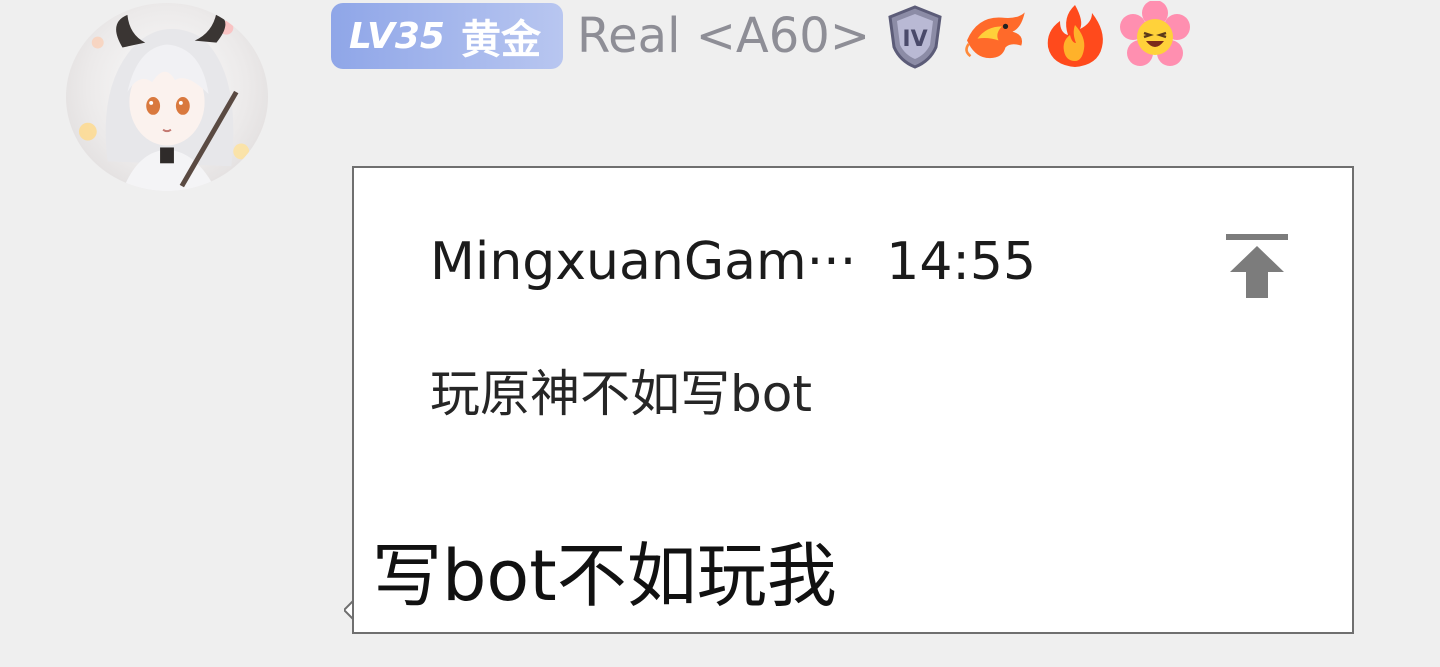  What do you see at coordinates (397, 36) in the screenshot?
I see `level-label: LV35` at bounding box center [397, 36].